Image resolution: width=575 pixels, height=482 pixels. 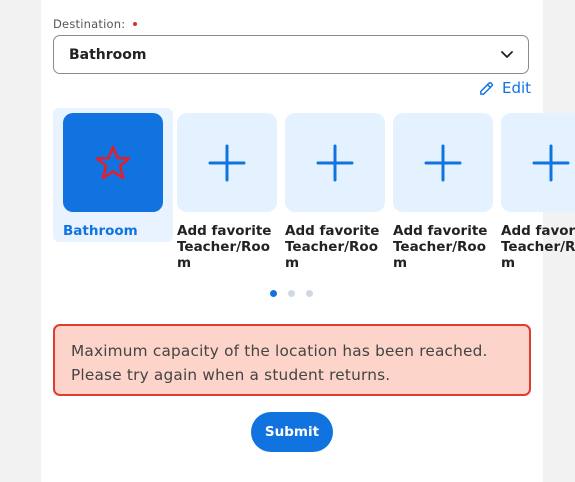 I want to click on edit-favorites-link: Edit, so click(x=504, y=88).